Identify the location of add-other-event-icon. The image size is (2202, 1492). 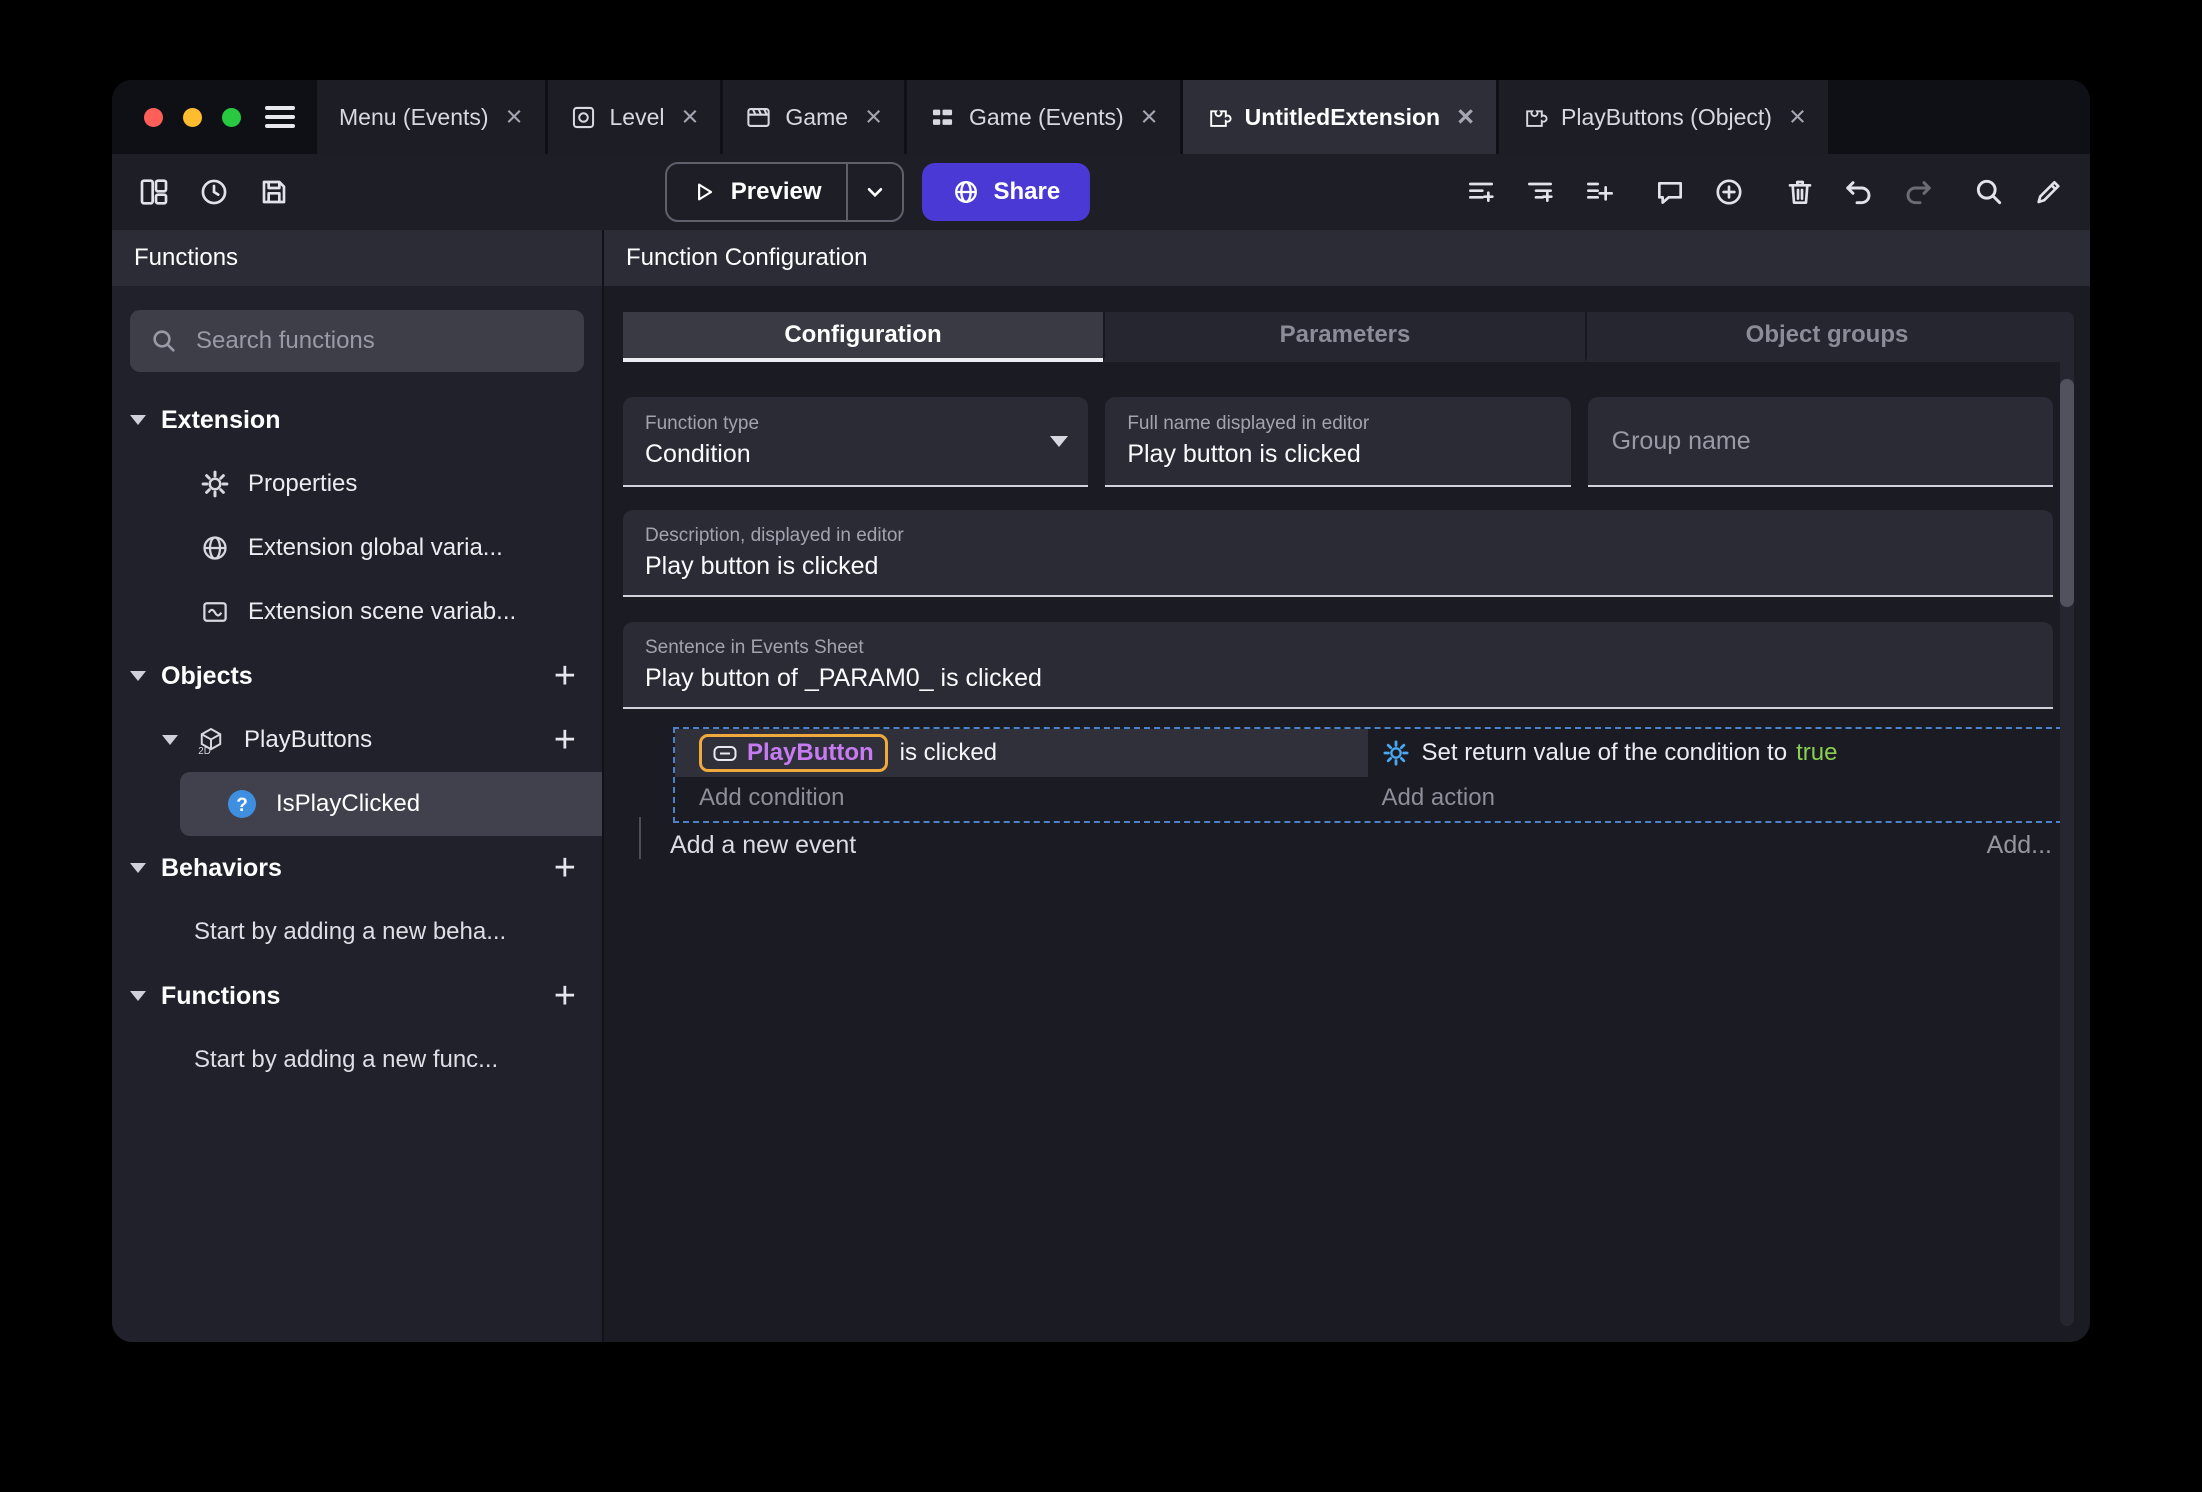
(1599, 192).